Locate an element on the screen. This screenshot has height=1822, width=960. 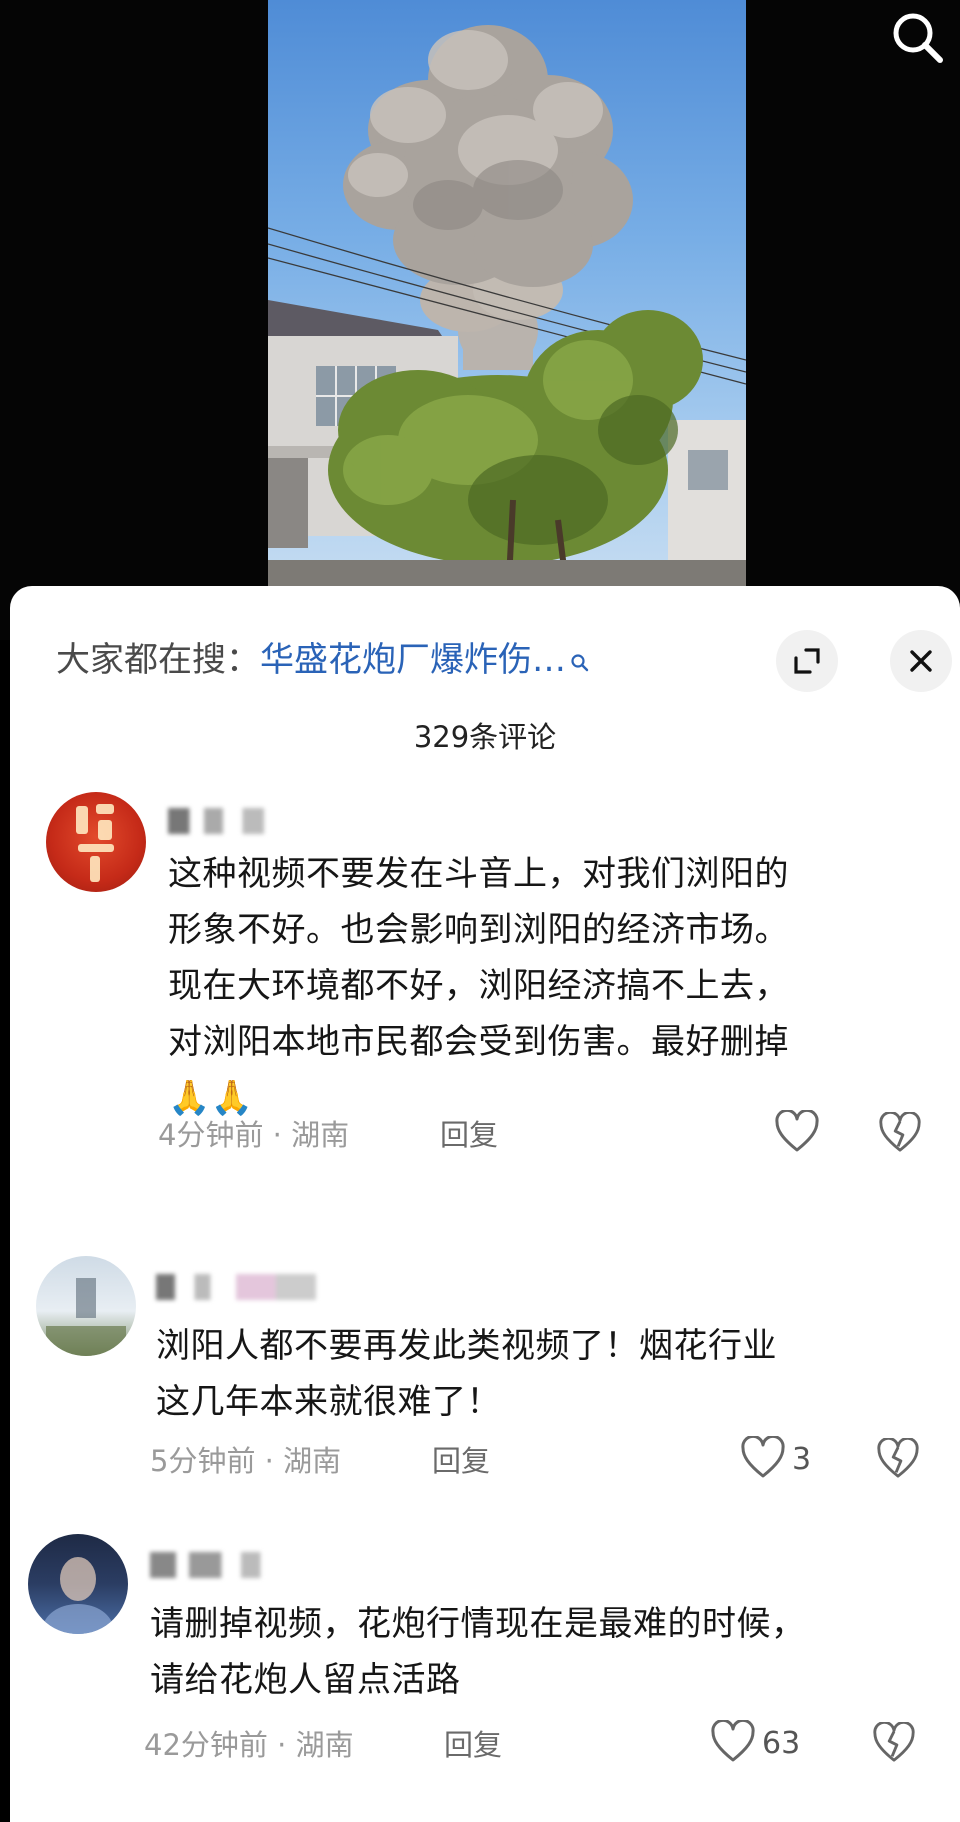
like-count: 63 is located at coordinates (781, 1743).